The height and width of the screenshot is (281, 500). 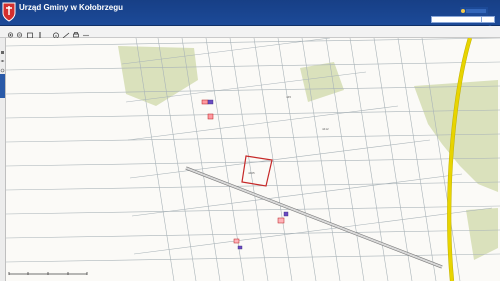 I want to click on legend-icon, so click(x=2, y=48).